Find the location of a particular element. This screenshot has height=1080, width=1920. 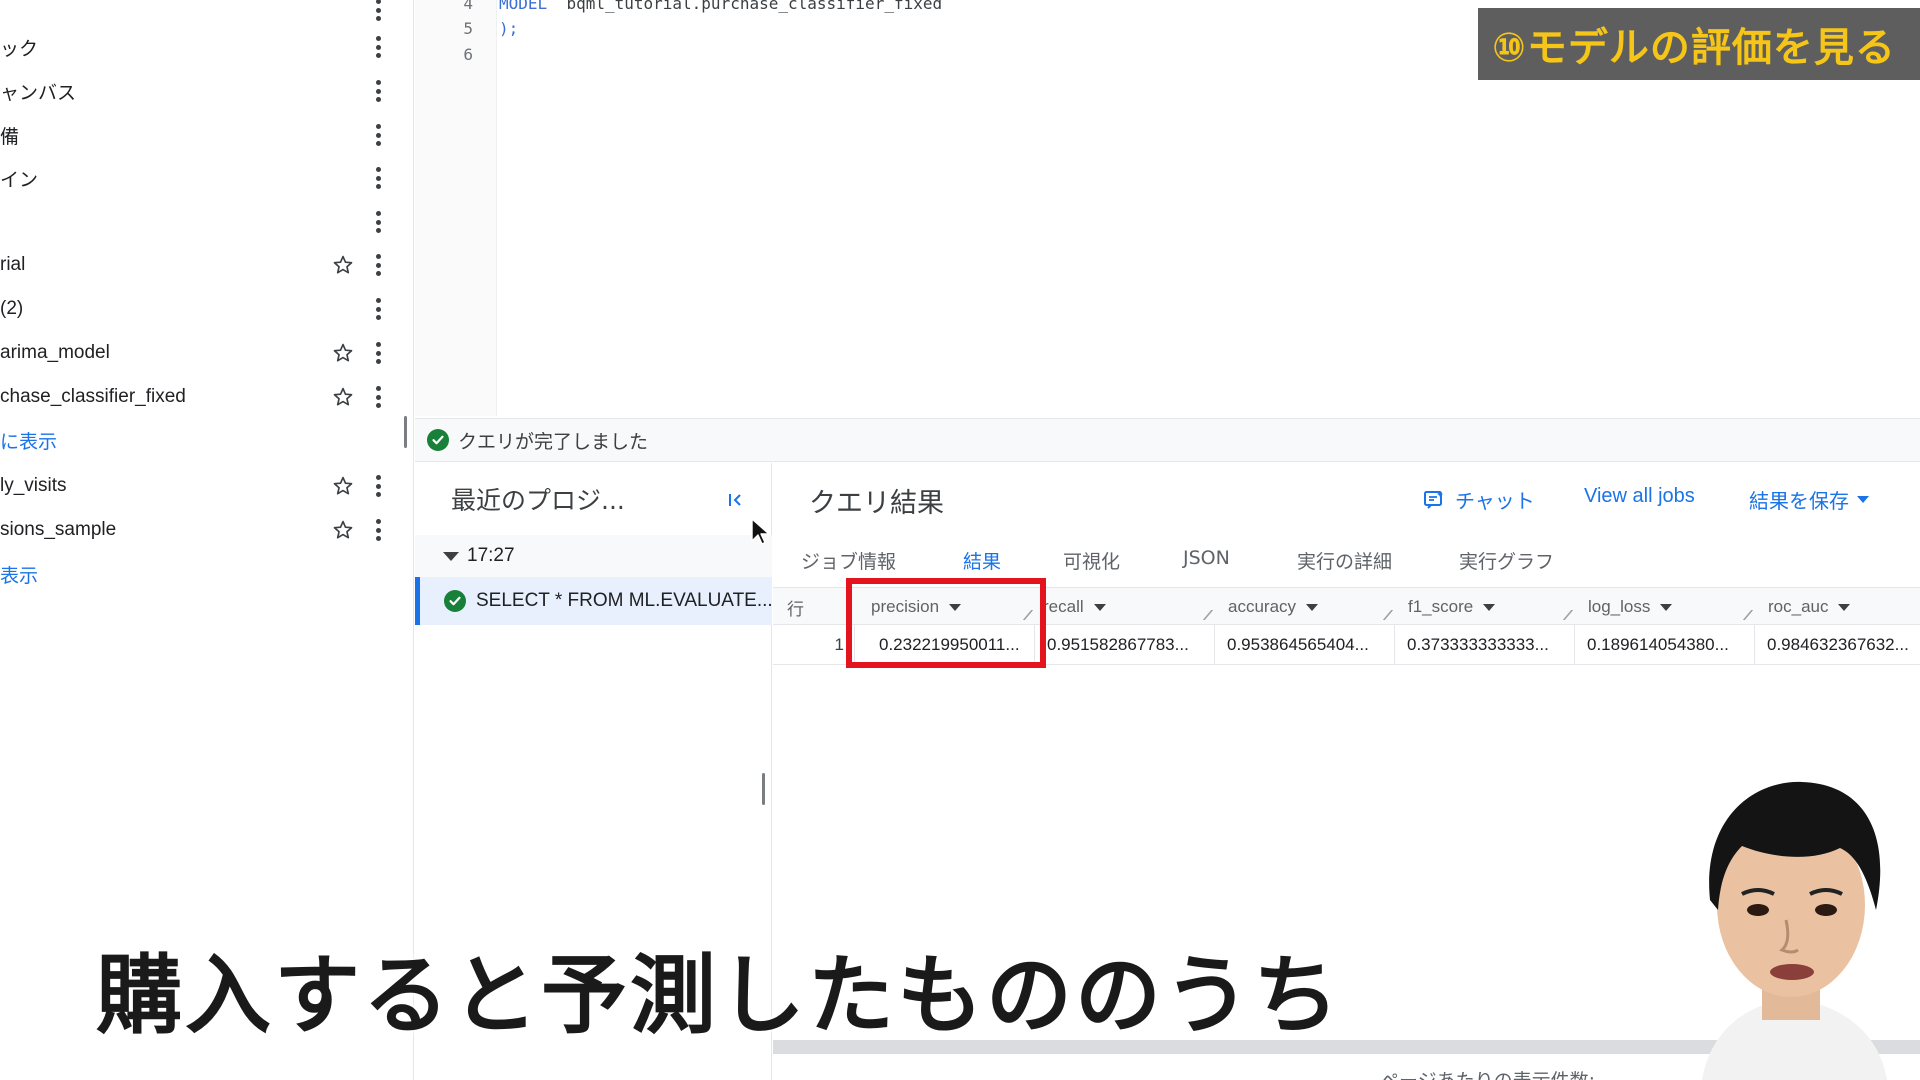

explorer-row-label: arima_model is located at coordinates (55, 352).